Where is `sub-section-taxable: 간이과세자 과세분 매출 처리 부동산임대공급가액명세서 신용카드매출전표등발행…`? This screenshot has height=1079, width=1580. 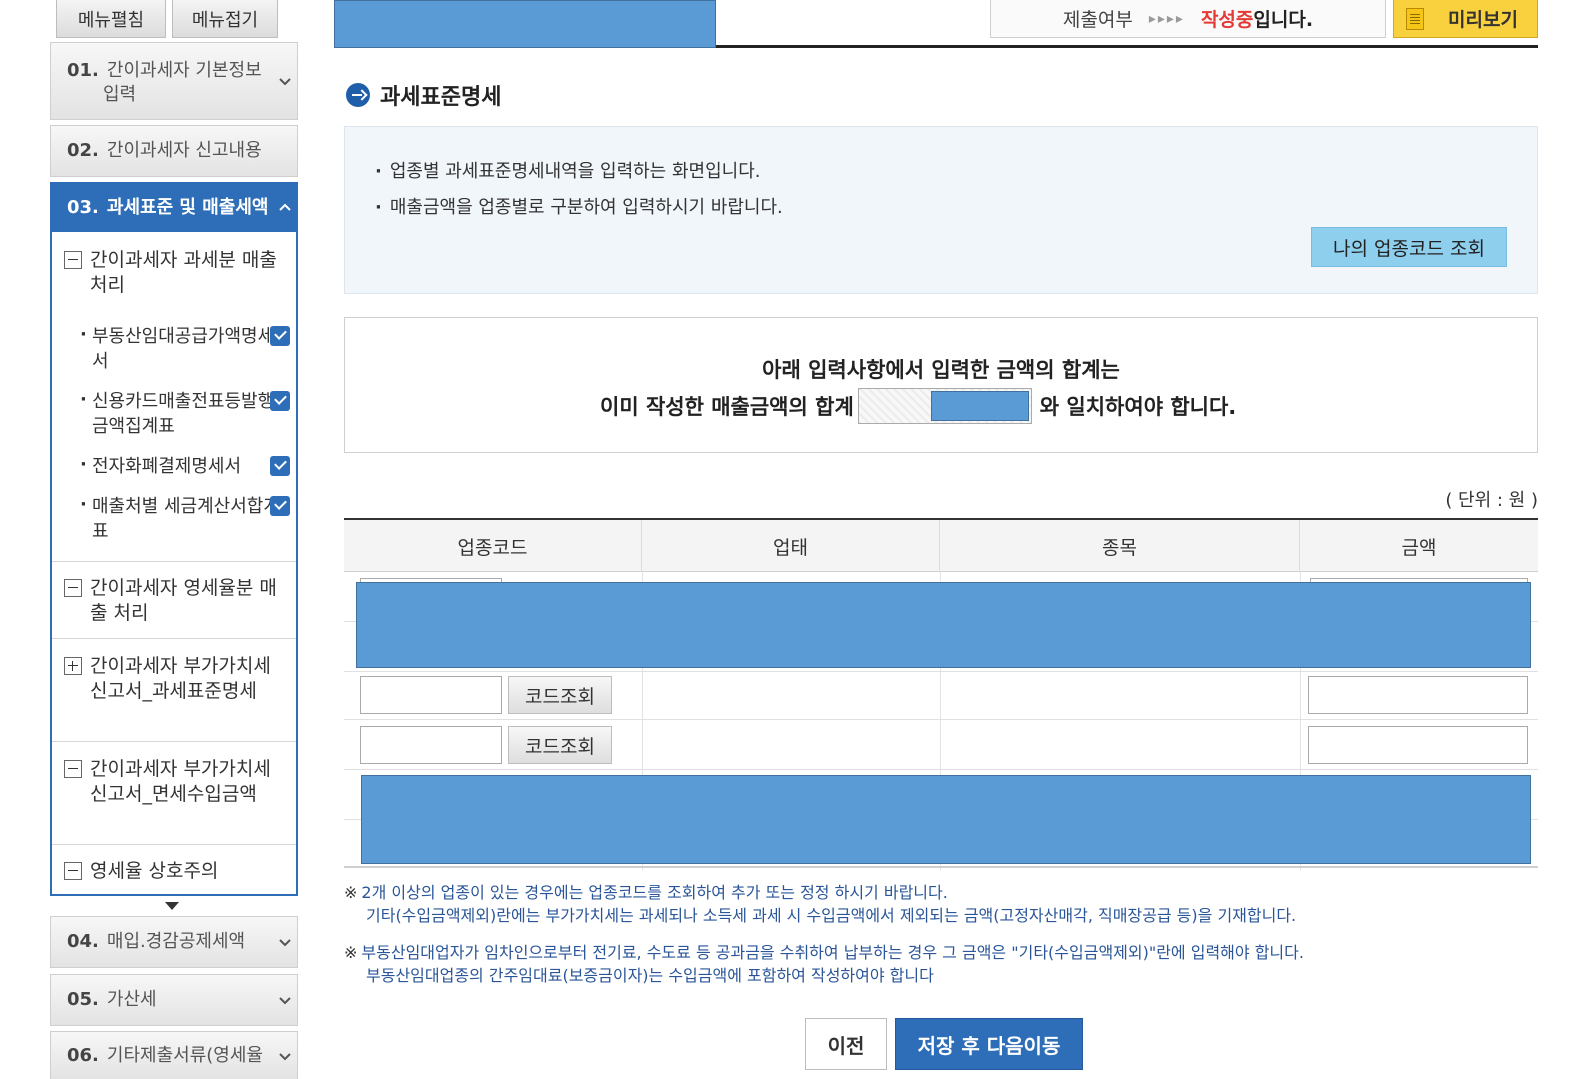
sub-section-taxable: 간이과세자 과세분 매출 처리 부동산임대공급가액명세서 신용카드매출전표등발행… is located at coordinates (174, 397).